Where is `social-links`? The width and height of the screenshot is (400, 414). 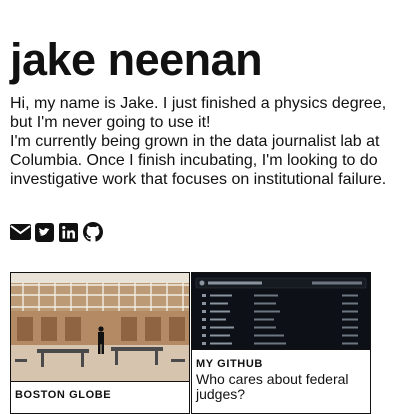
social-links is located at coordinates (56, 232).